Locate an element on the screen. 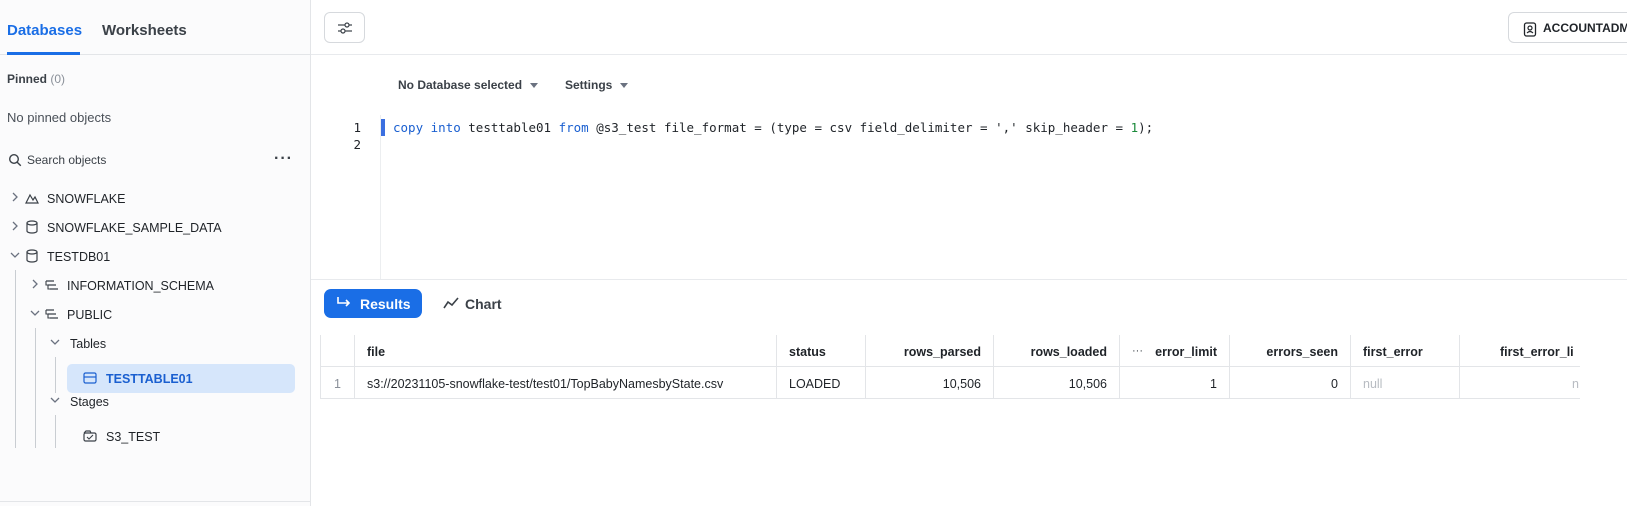 The width and height of the screenshot is (1627, 506). tab-worksheets: Worksheets is located at coordinates (144, 30).